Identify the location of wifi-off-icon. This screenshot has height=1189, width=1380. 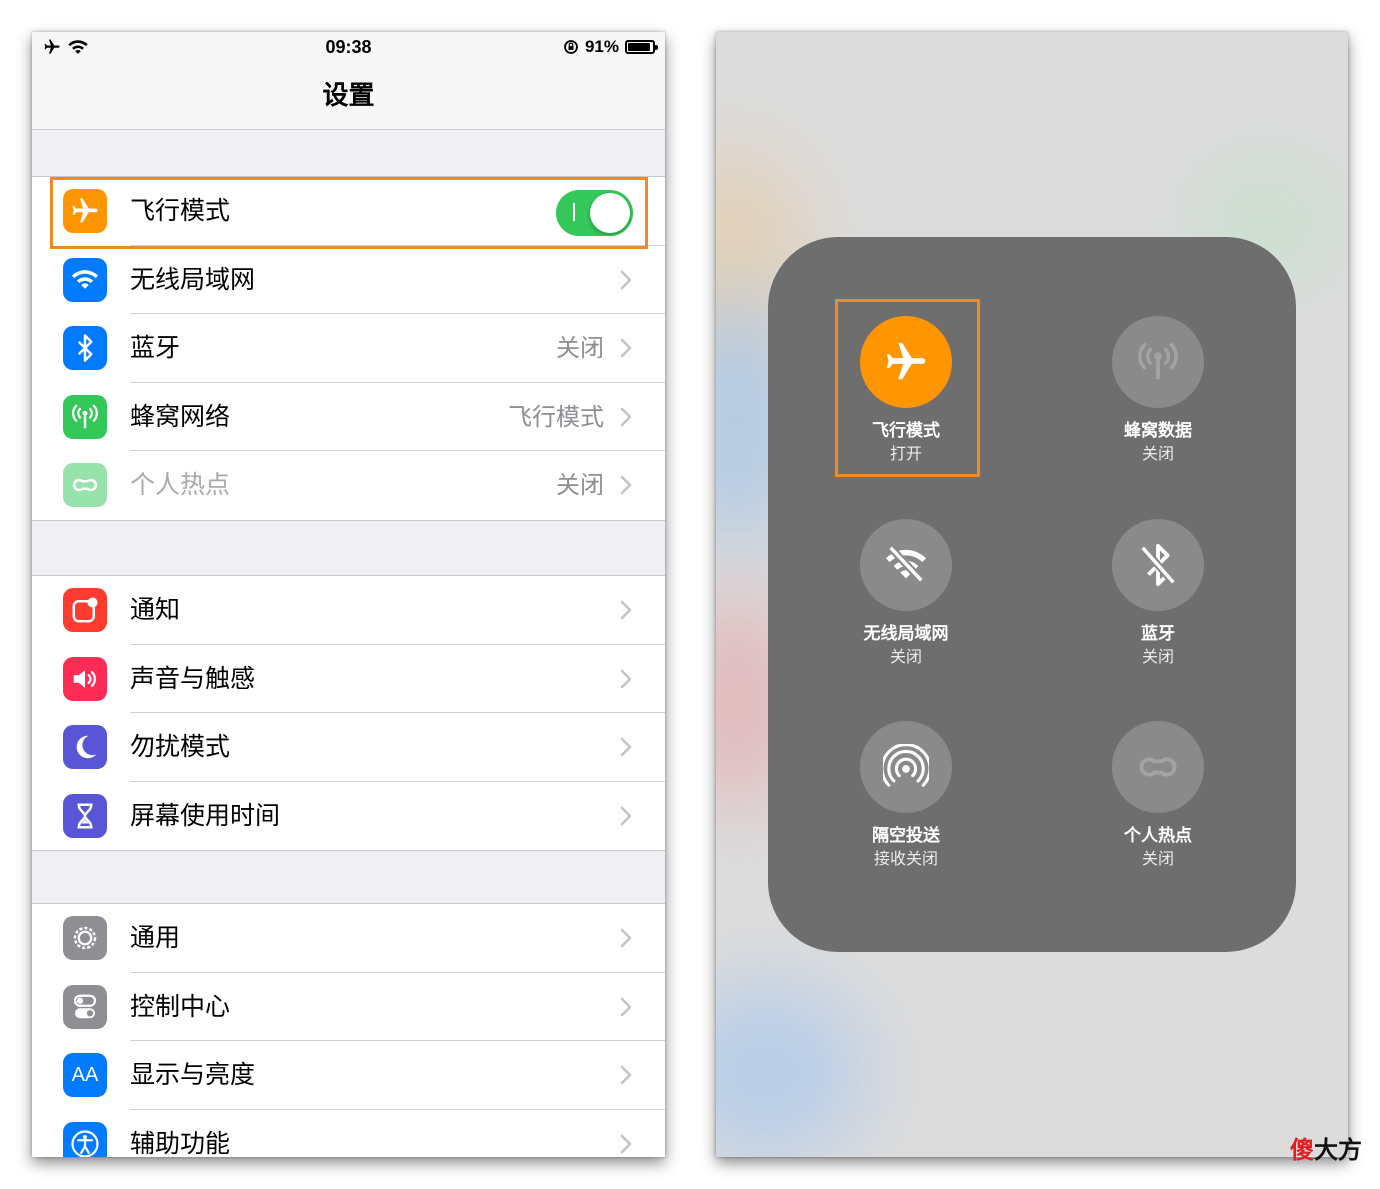
(906, 565).